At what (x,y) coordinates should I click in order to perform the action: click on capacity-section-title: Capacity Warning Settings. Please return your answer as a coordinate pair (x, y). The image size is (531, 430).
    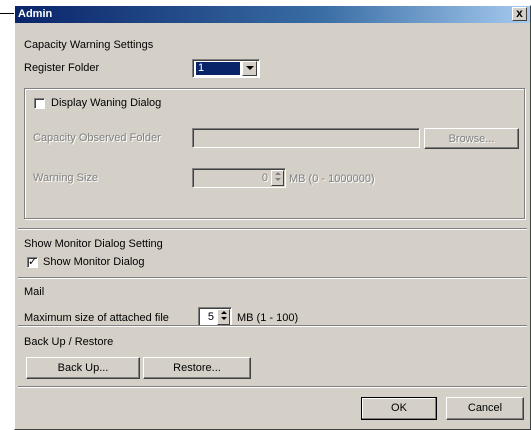
    Looking at the image, I should click on (89, 45).